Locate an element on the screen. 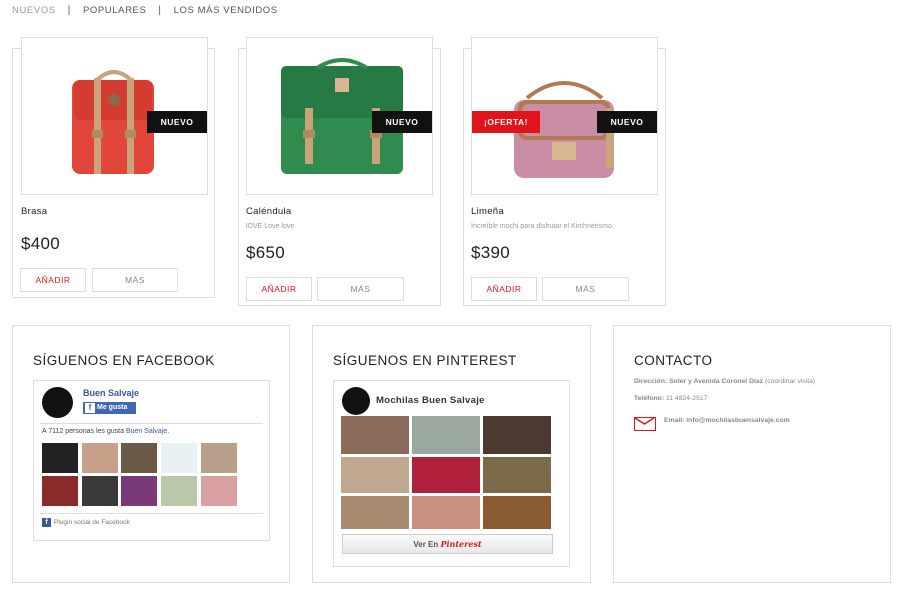 The width and height of the screenshot is (900, 600). pinterest-board-name: Mochilas Buen Salvaje is located at coordinates (430, 400).